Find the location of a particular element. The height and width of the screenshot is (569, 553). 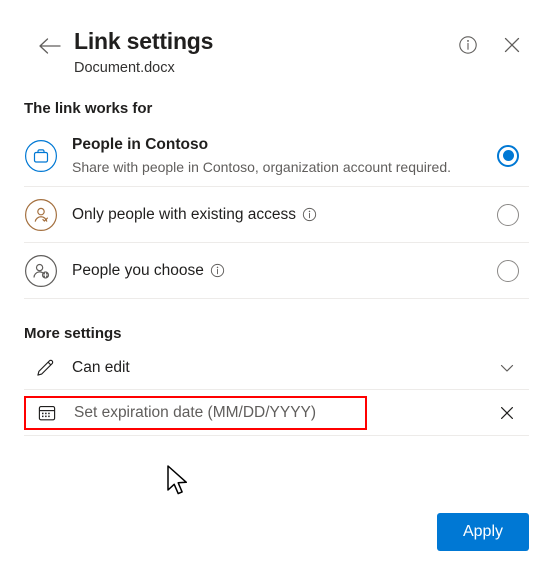

radio-existing-access is located at coordinates (508, 214).